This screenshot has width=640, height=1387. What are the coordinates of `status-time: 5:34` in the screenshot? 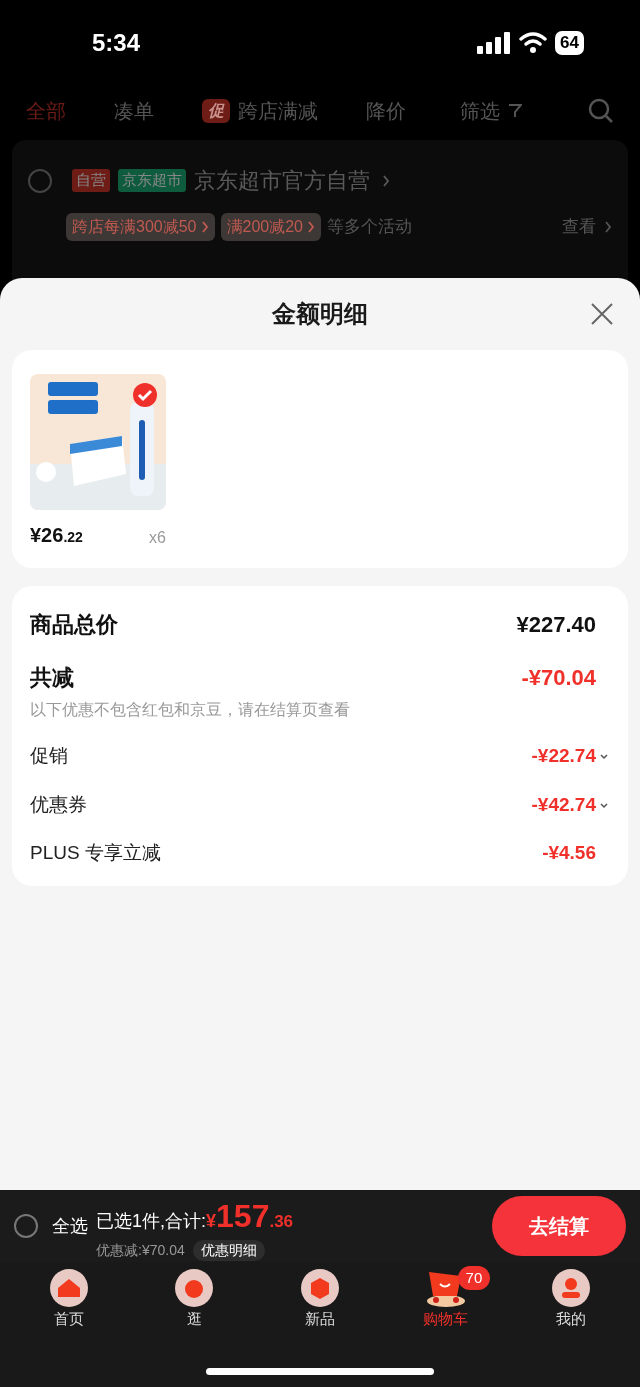 It's located at (116, 43).